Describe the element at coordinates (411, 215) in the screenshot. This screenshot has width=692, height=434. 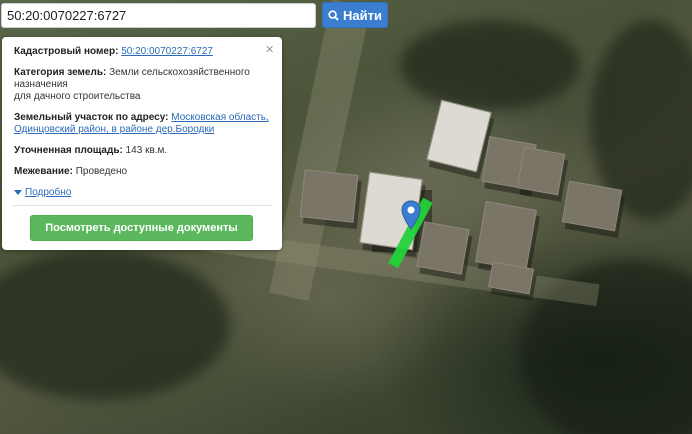
I see `map-marker-icon` at that location.